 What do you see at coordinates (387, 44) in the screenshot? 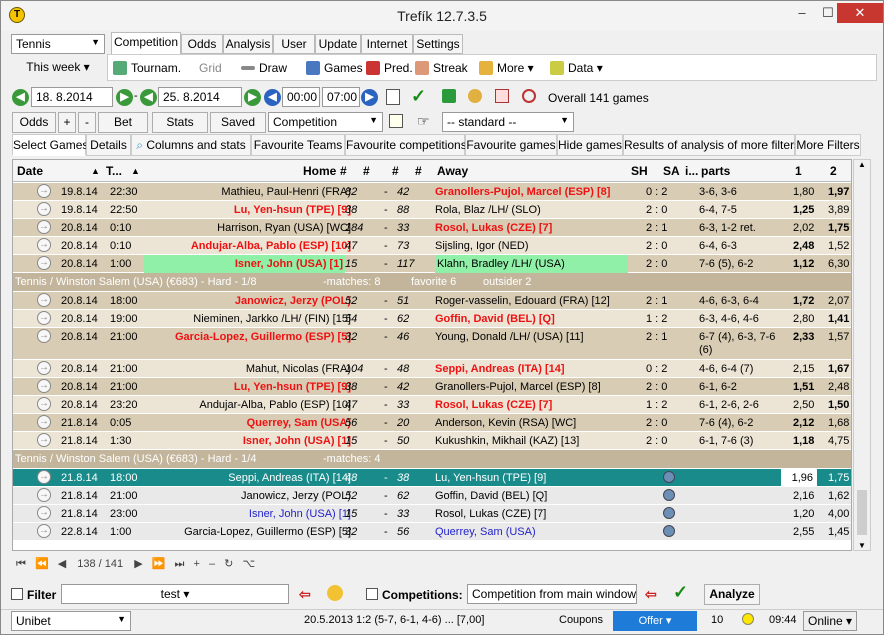
I see `tab-internet: Internet` at bounding box center [387, 44].